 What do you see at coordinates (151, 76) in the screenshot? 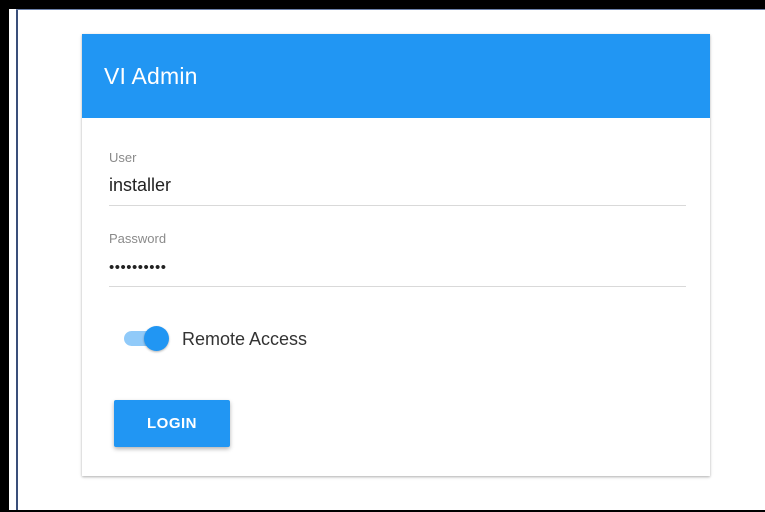
I see `app-title: VI Admin` at bounding box center [151, 76].